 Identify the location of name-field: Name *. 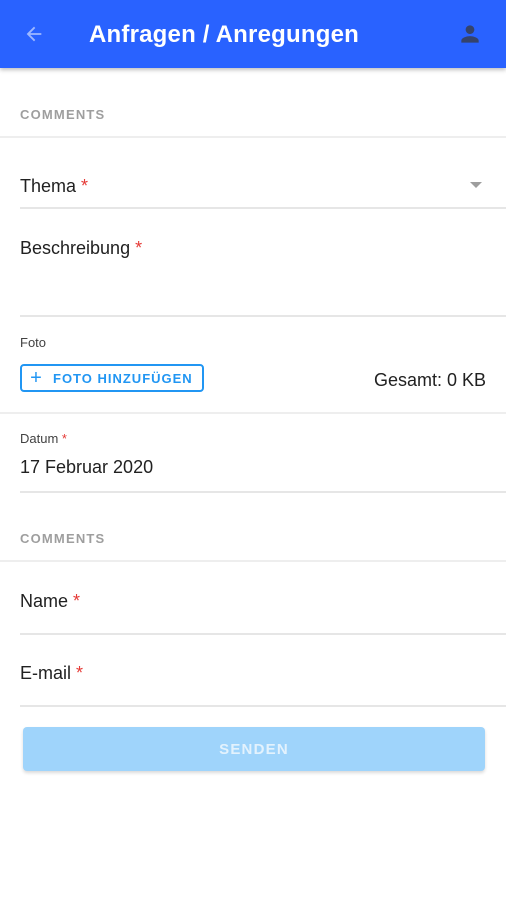
(50, 601).